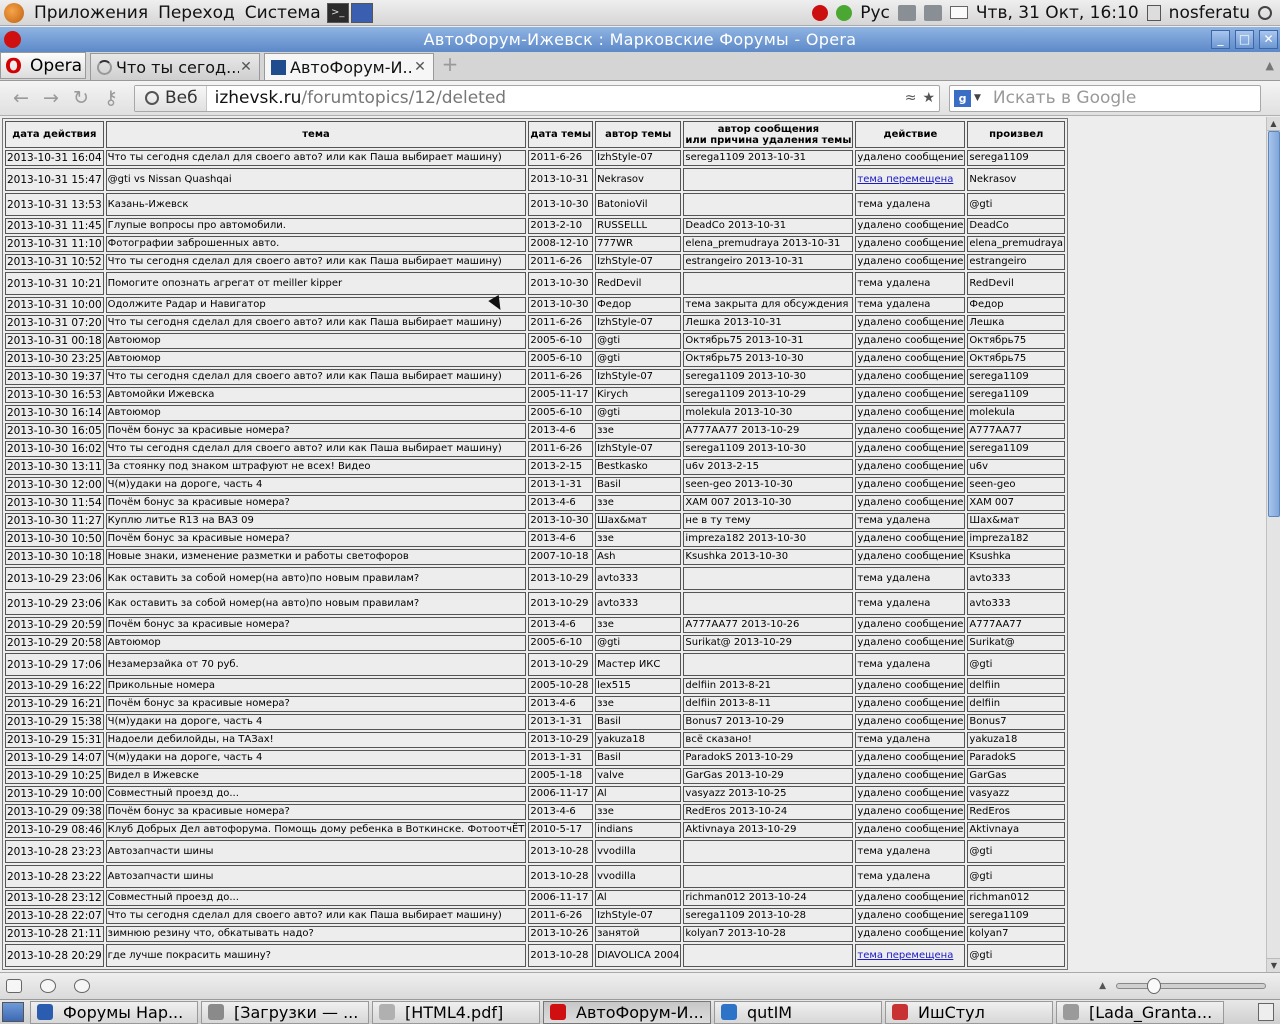  What do you see at coordinates (1265, 12) in the screenshot?
I see `power-icon` at bounding box center [1265, 12].